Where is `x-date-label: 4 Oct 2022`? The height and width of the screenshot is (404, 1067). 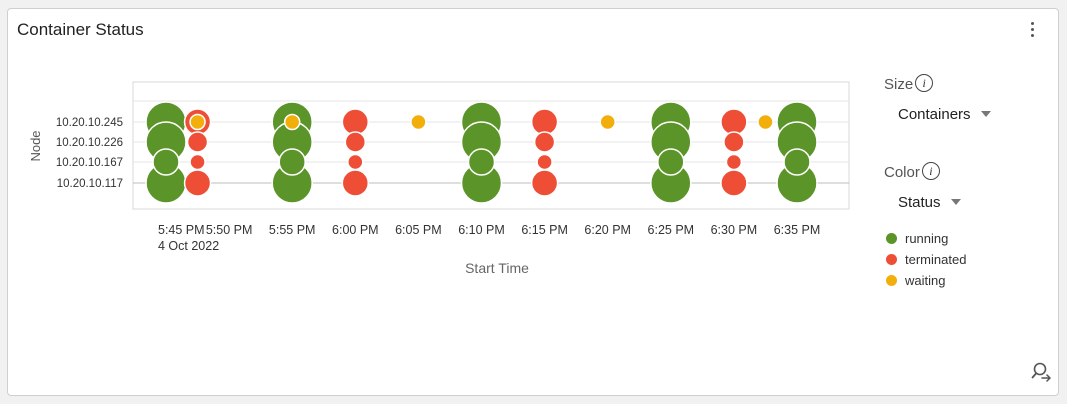
x-date-label: 4 Oct 2022 is located at coordinates (188, 246).